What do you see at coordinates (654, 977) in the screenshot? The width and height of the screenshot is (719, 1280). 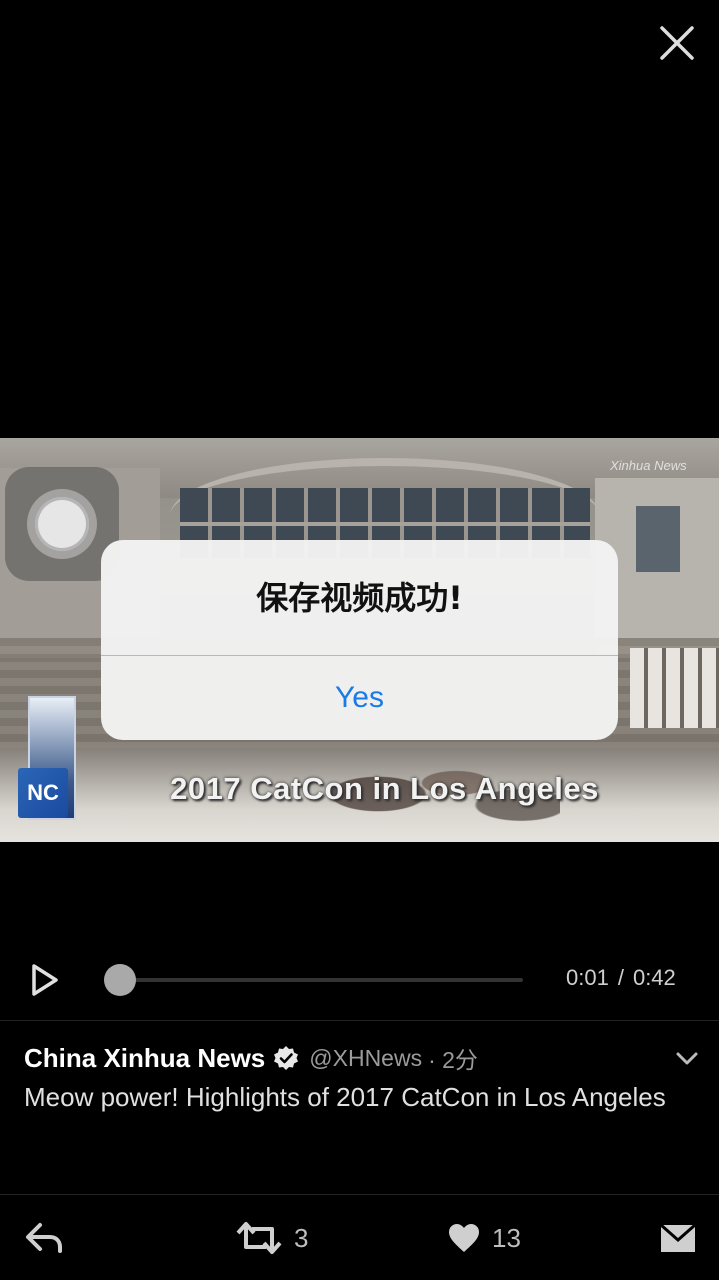 I see `total-time: 0:42` at bounding box center [654, 977].